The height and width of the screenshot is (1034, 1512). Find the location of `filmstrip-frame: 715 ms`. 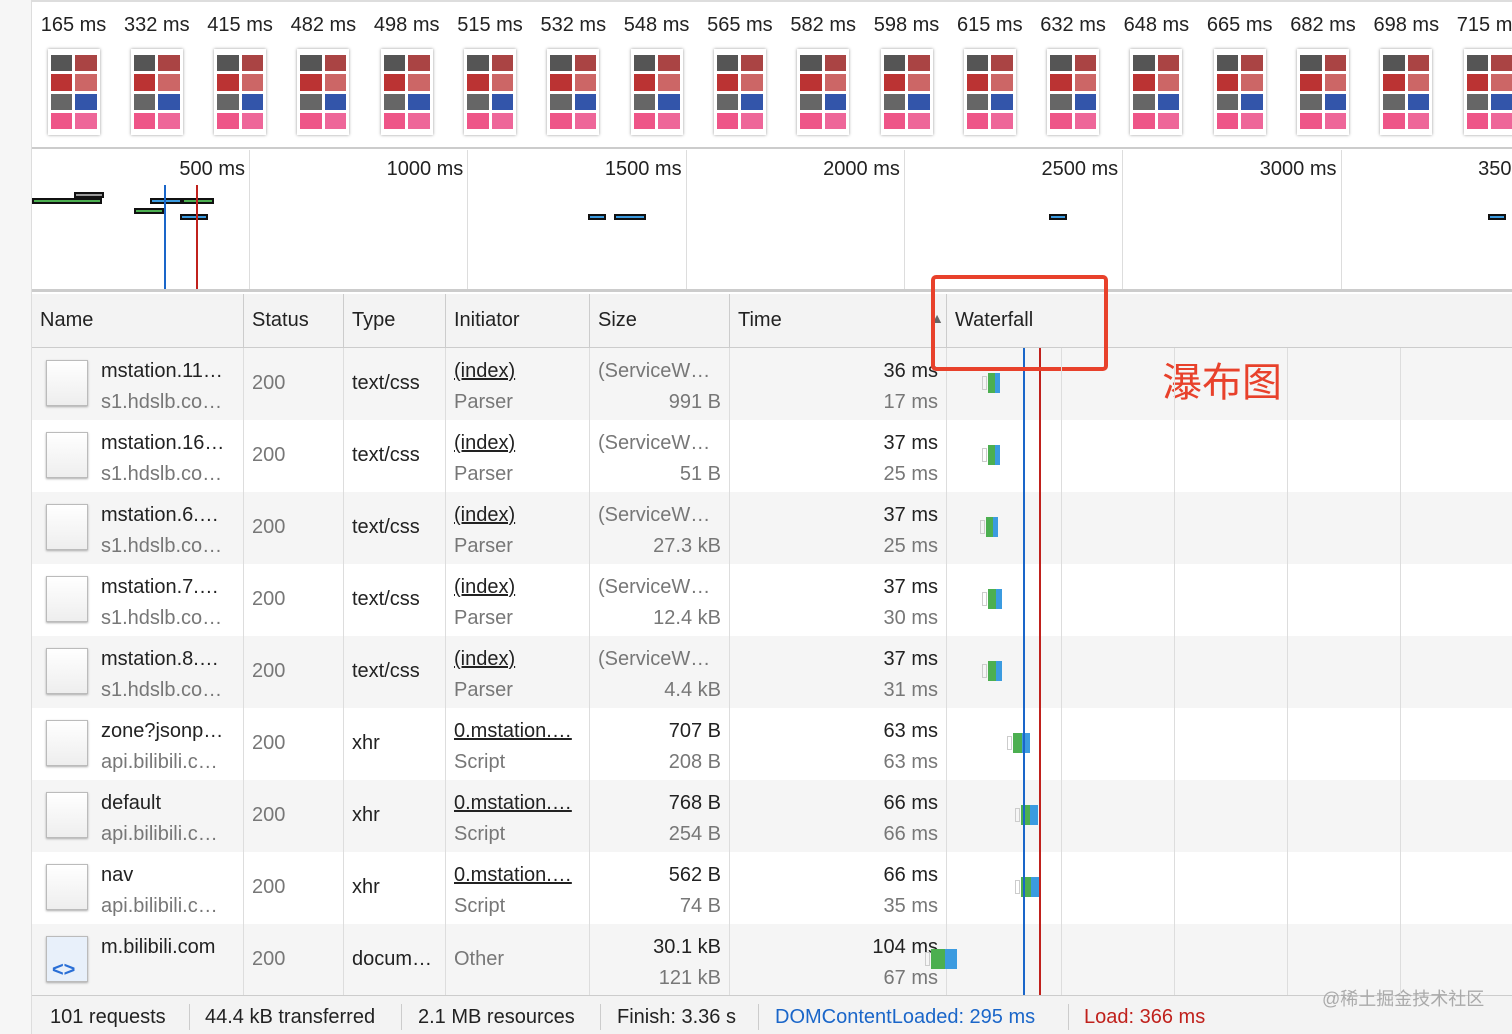

filmstrip-frame: 715 ms is located at coordinates (1480, 68).